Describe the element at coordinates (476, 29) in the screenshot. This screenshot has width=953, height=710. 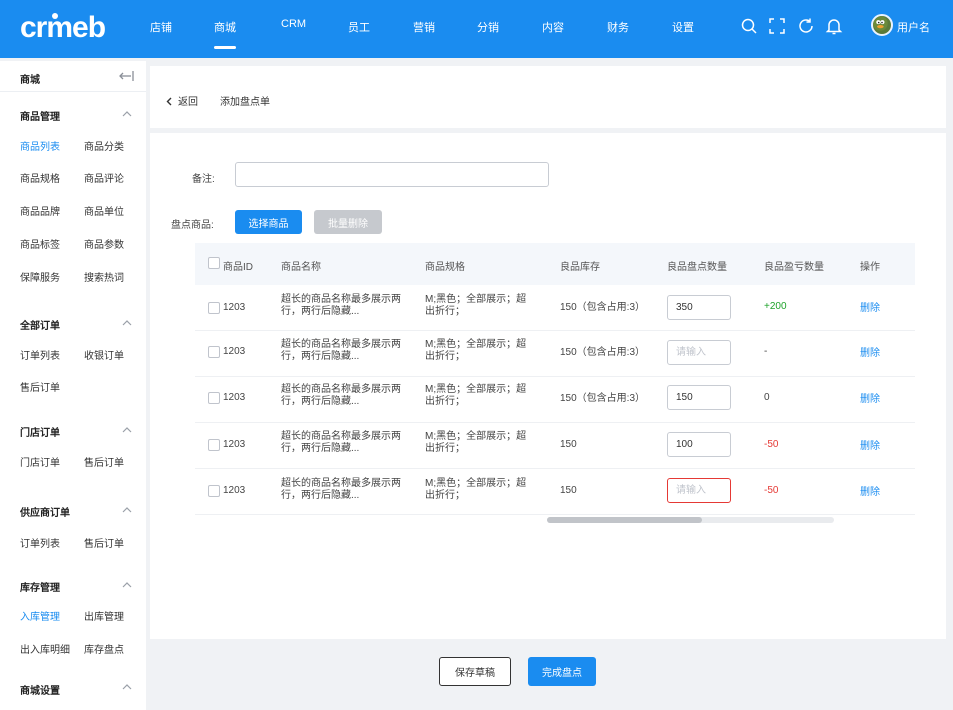
I see `top-navbar: crmeb 店铺 商城 CRM 员工 营销 分销 内容 财务 设置 用户名` at that location.